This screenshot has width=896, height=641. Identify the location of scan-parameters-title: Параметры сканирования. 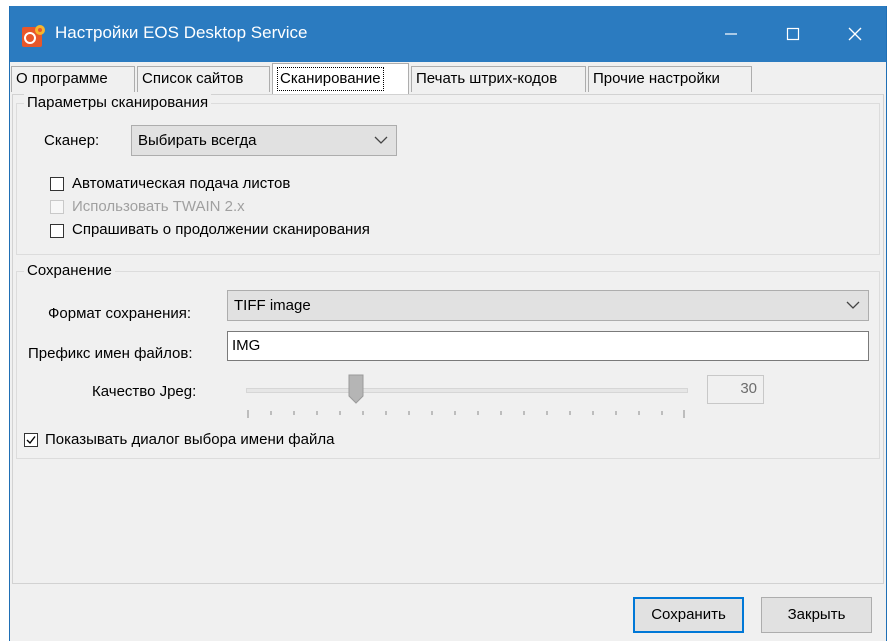
(118, 102).